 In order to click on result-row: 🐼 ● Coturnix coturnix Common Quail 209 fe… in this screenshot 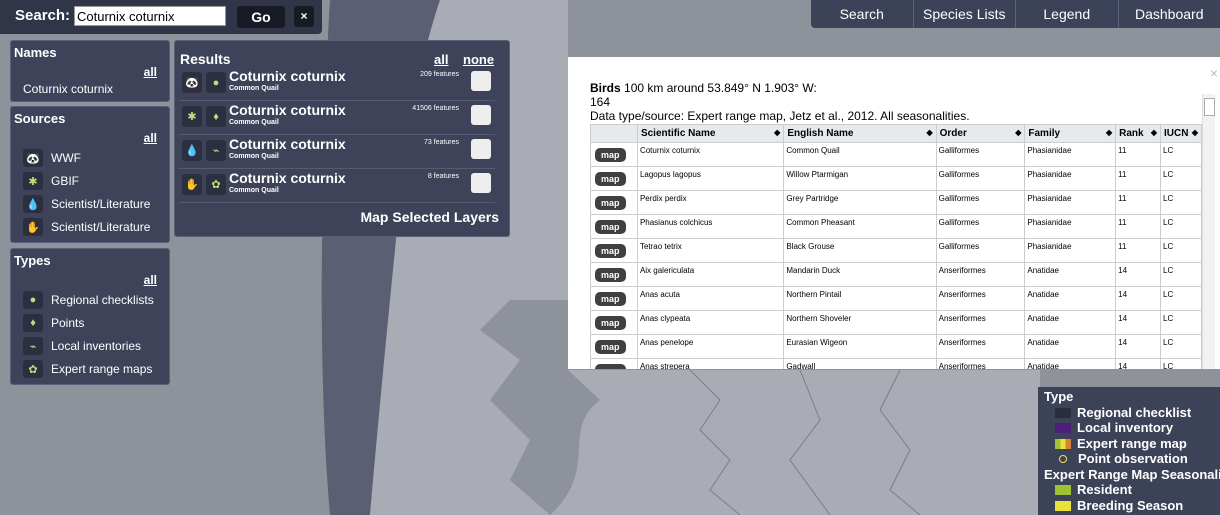, I will do `click(337, 84)`.